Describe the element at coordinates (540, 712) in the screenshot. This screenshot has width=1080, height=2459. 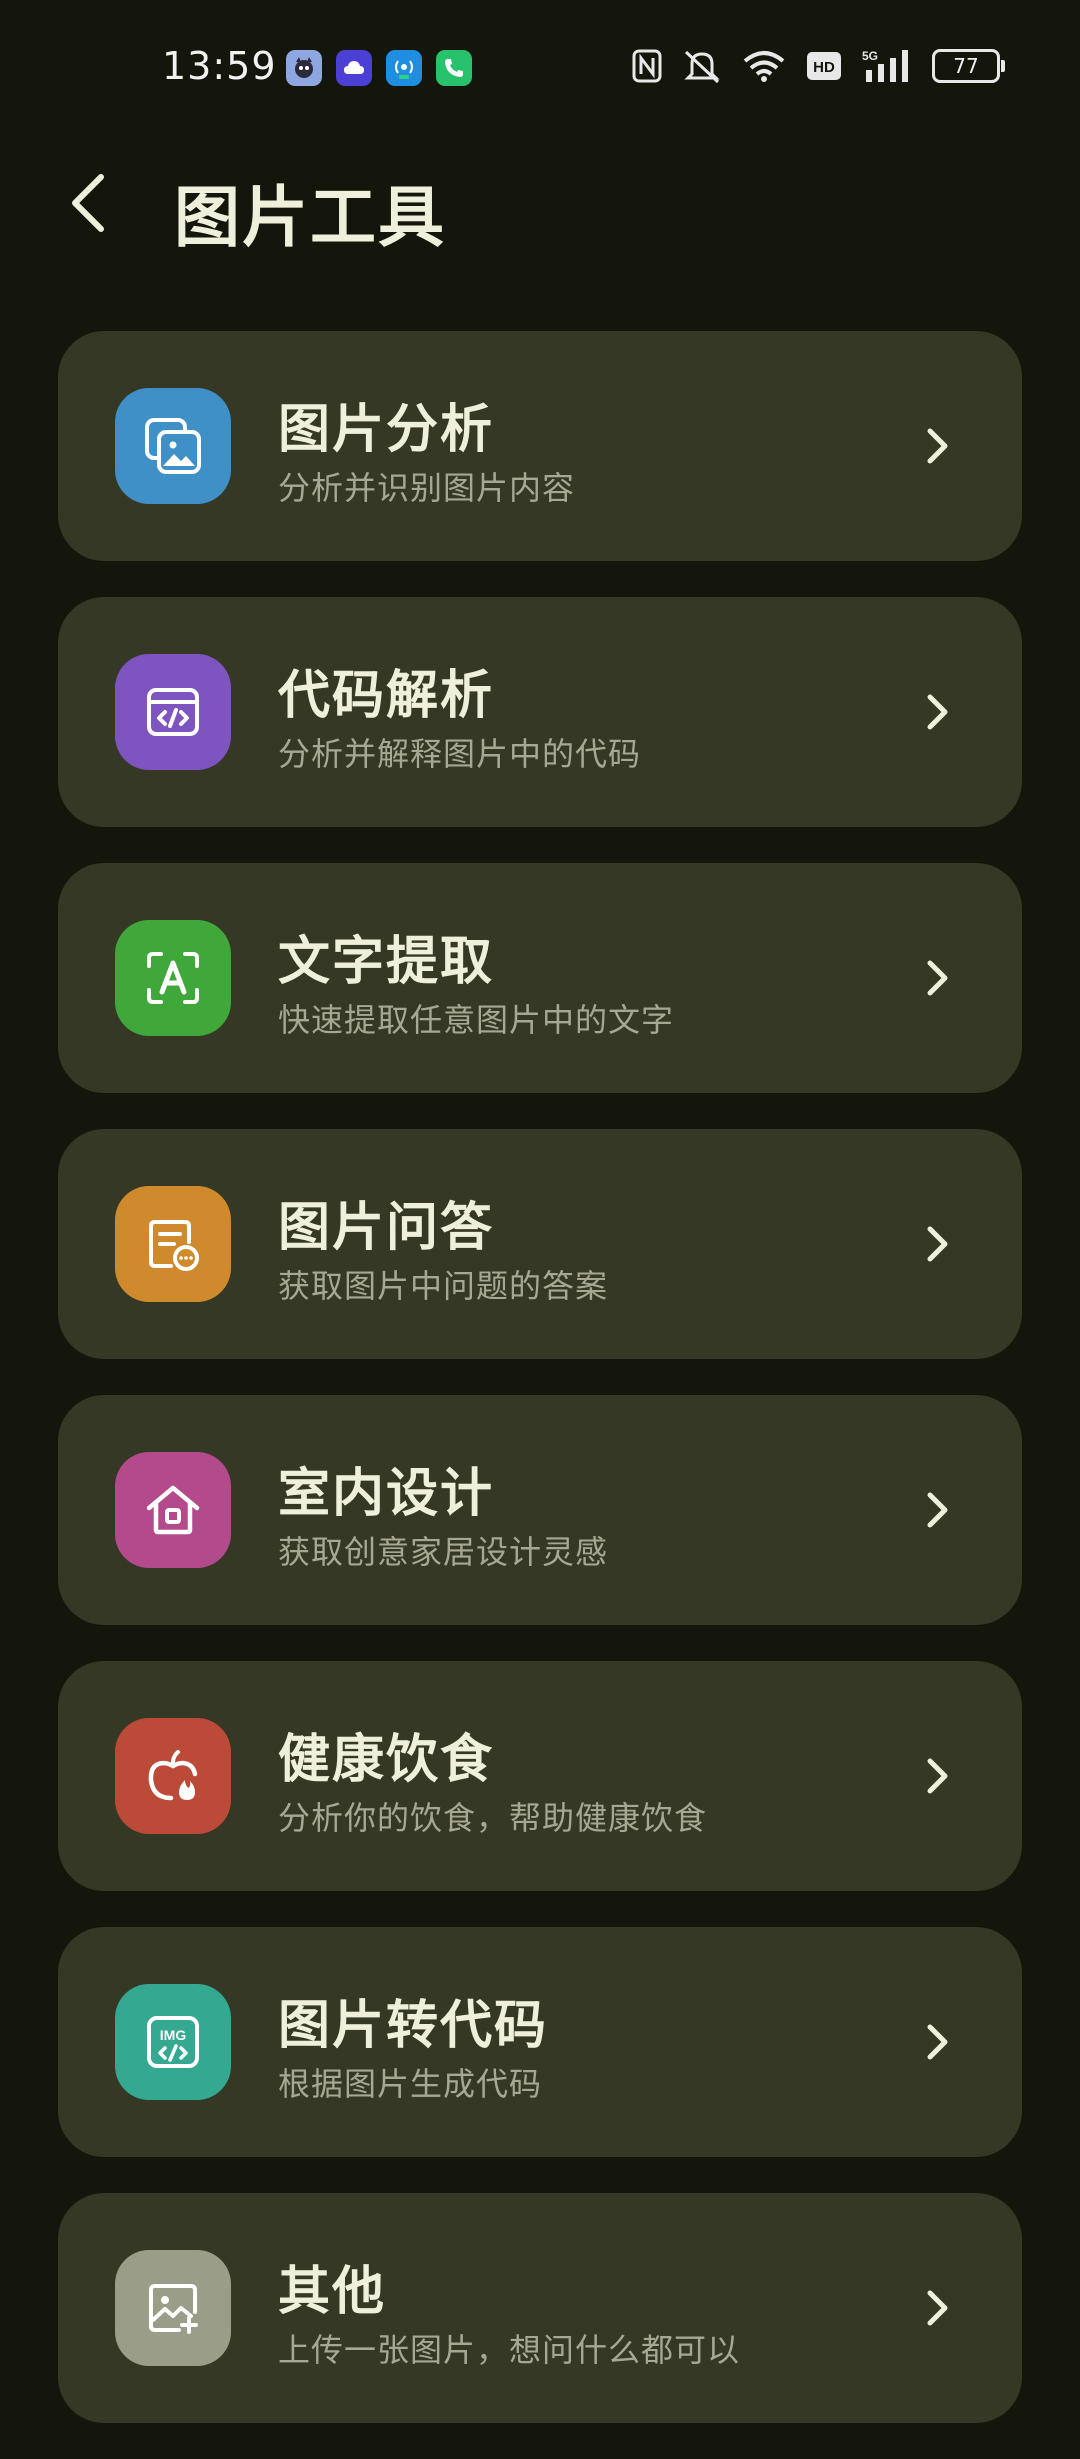
I see `tool-card-code-analysis: 代码解析 分析并解释图片中的代码` at that location.